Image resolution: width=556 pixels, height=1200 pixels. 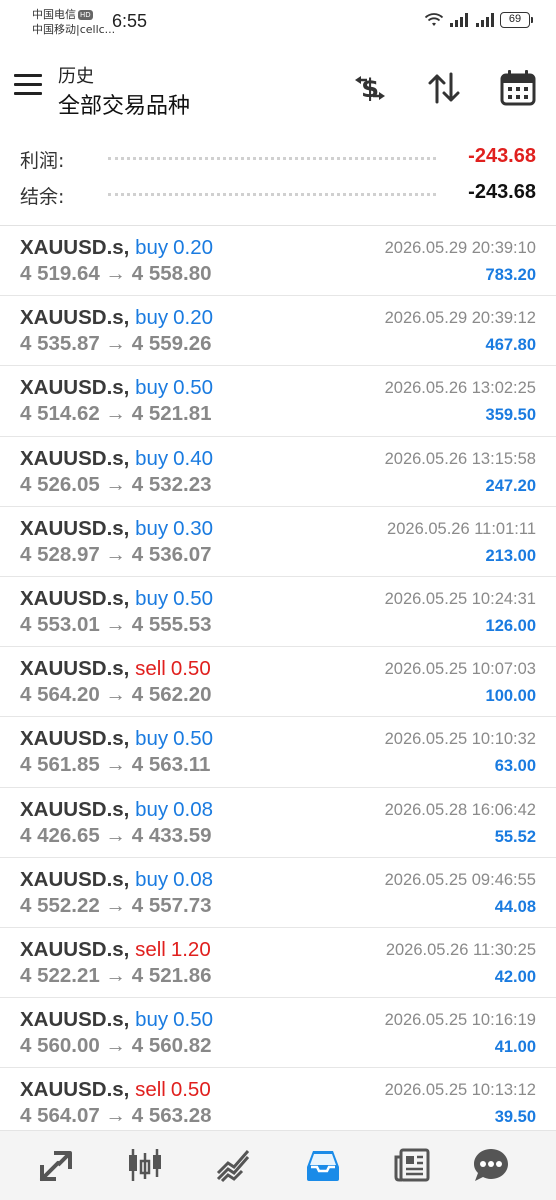 I want to click on trade-profit: 55.52, so click(x=515, y=836).